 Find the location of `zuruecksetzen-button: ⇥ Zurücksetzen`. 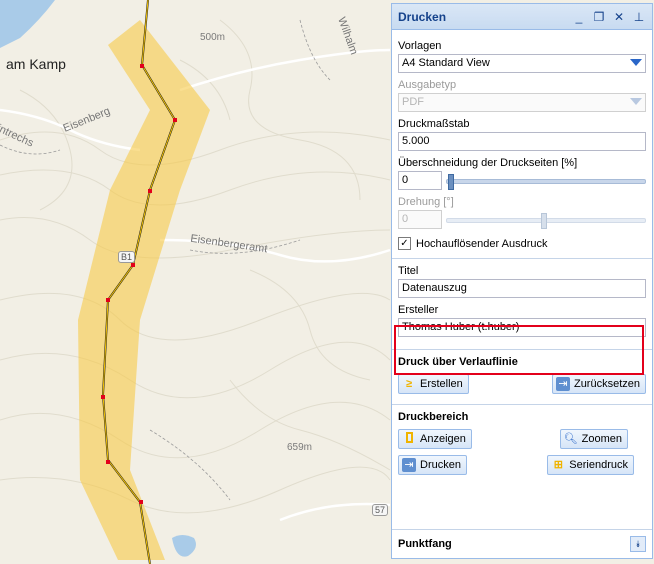

zuruecksetzen-button: ⇥ Zurücksetzen is located at coordinates (598, 384).